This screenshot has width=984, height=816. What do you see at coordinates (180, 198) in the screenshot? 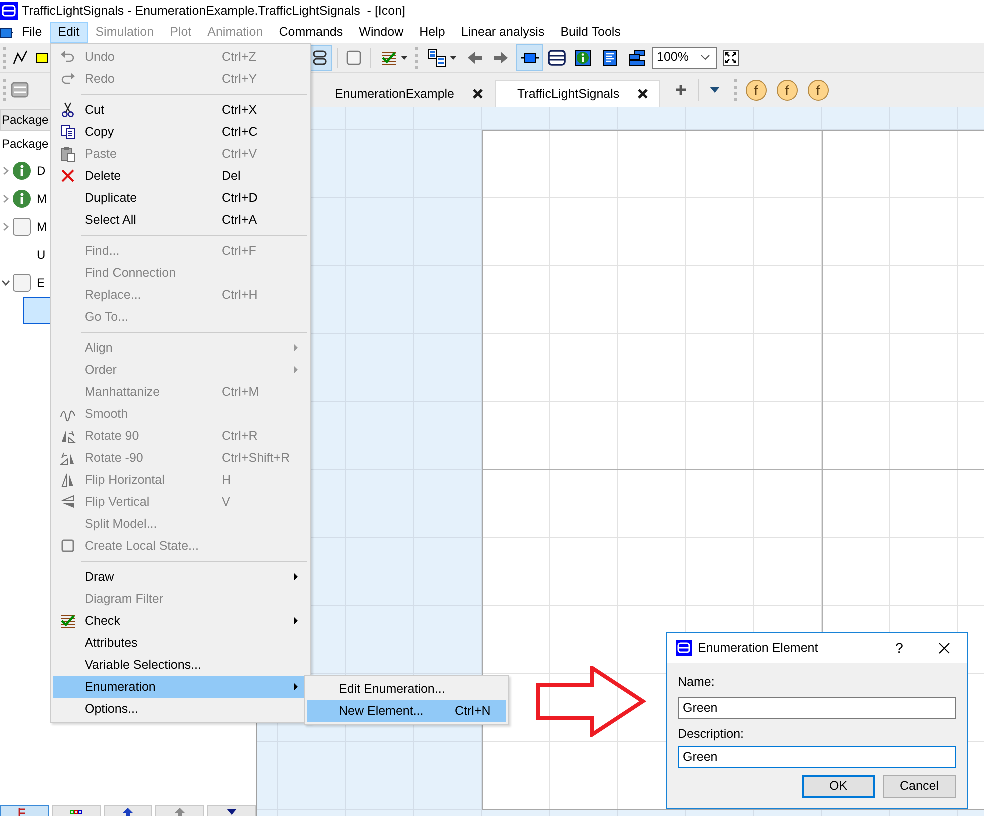
I see `menu-item: Duplicate Ctrl+D` at bounding box center [180, 198].